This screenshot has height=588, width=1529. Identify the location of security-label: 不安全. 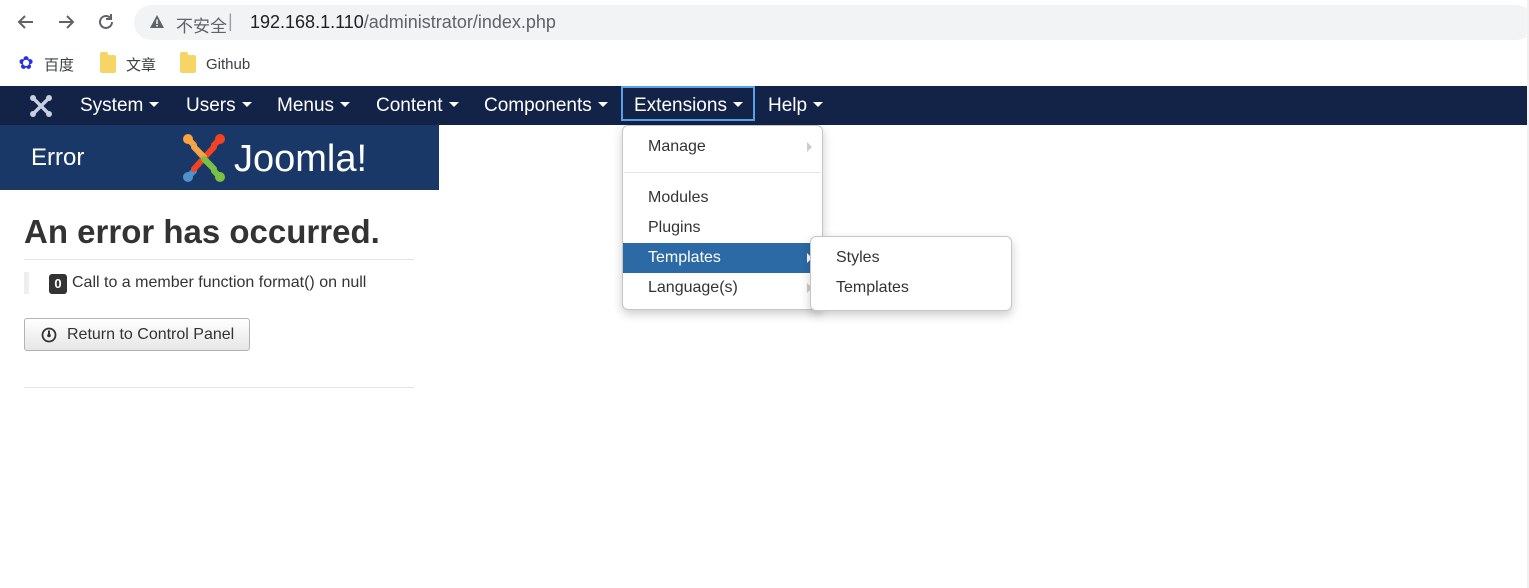
(201, 24).